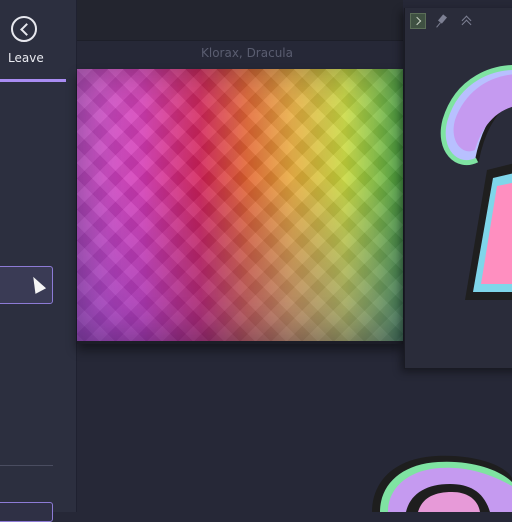 This screenshot has width=512, height=522. Describe the element at coordinates (26, 58) in the screenshot. I see `leave-label: Leave` at that location.